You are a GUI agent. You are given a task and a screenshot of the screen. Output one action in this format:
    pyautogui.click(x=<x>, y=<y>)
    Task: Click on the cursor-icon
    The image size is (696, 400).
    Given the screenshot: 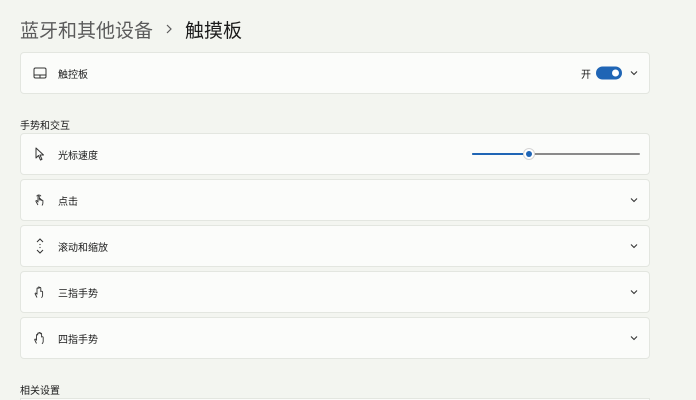 What is the action you would take?
    pyautogui.click(x=40, y=154)
    